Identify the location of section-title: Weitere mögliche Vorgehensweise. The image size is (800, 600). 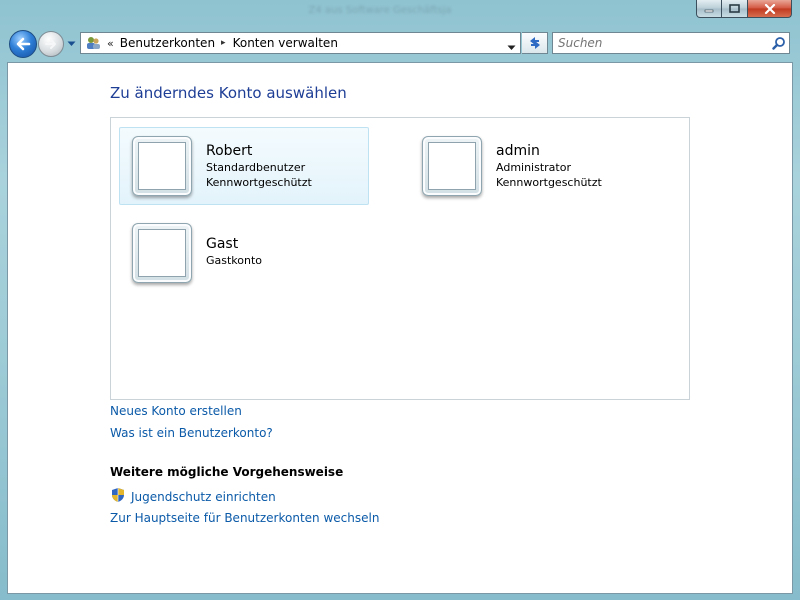
(227, 472).